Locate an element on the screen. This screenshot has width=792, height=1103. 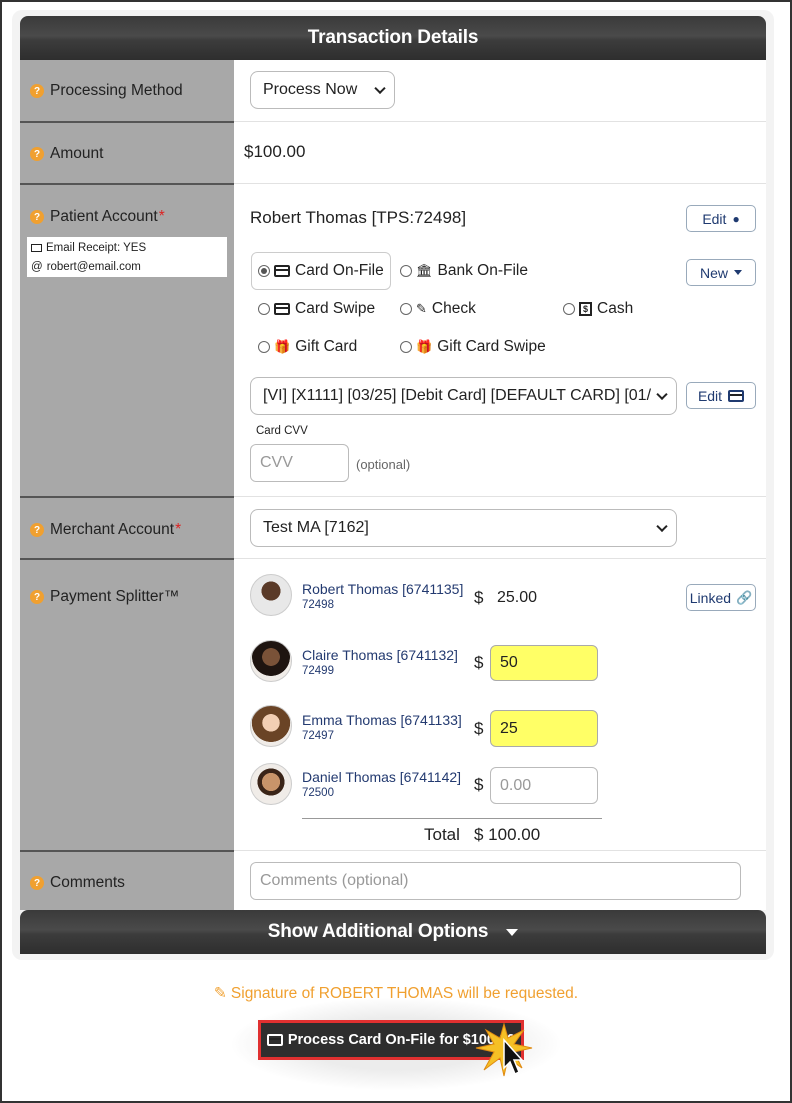
link-icon: 🔗 is located at coordinates (744, 597).